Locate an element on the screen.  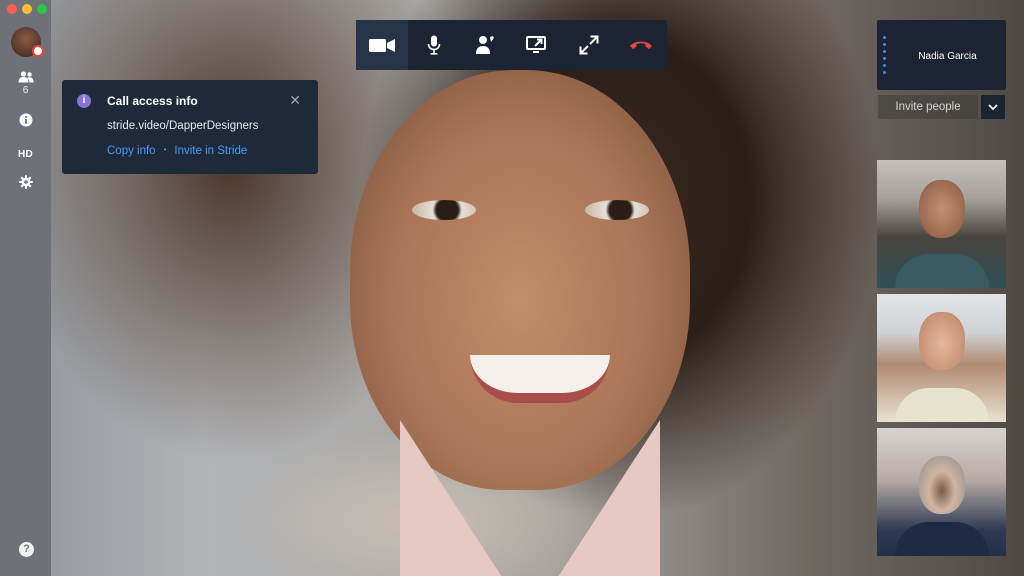
call-url: stride.video/DapperDesigners is located at coordinates (183, 126).